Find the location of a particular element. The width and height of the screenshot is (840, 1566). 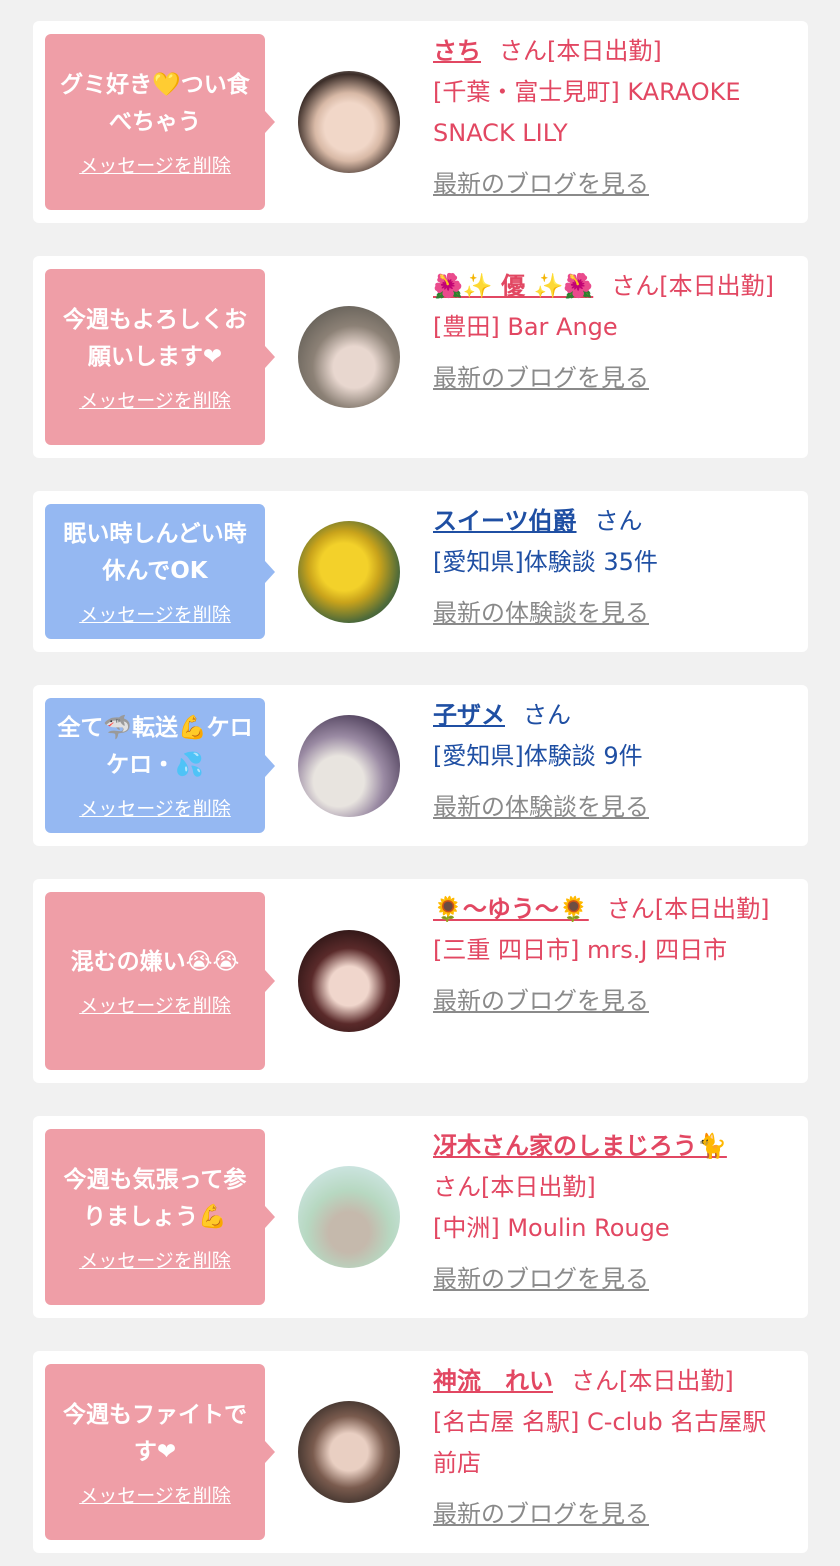

profile-name-link: 🌺✨ 優 ✨🌺 is located at coordinates (513, 286).